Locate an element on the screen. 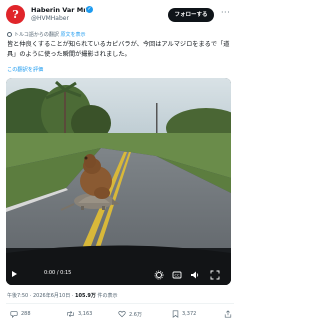  video-controls: 0:00 / 0:15 CC is located at coordinates (118, 276).